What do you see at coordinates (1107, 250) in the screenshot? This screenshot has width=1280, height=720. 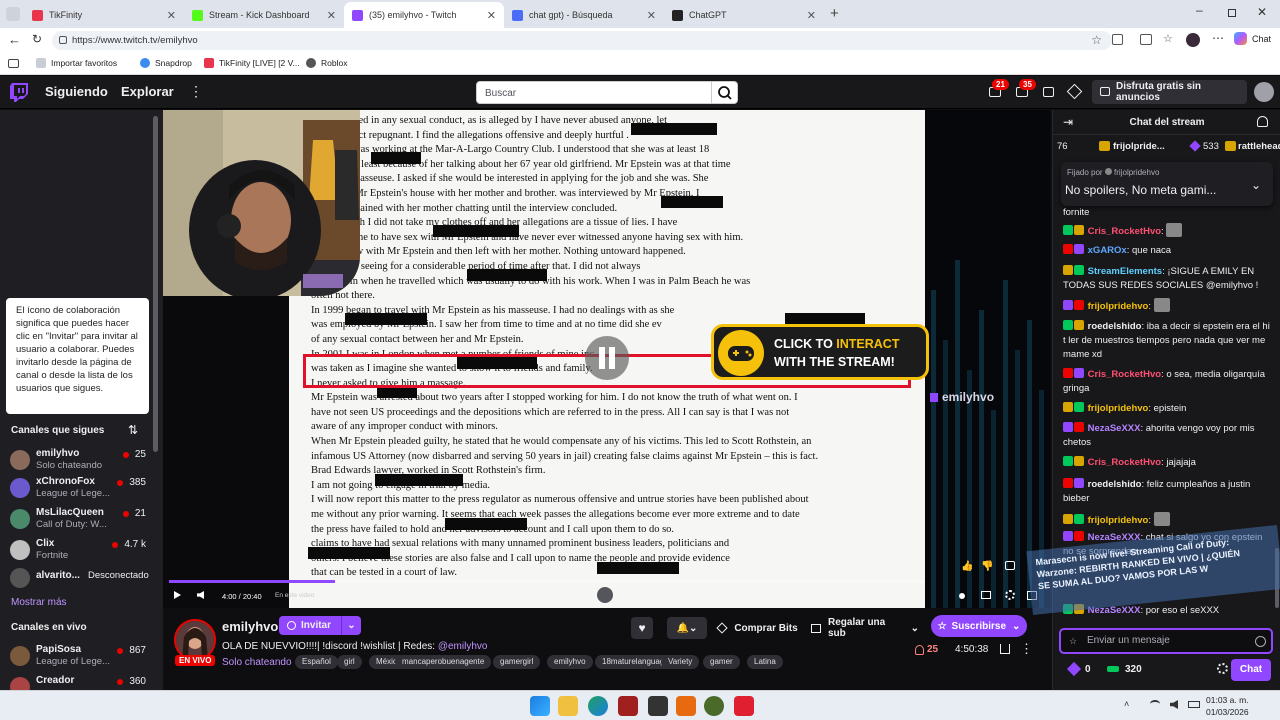 I see `chat-username: xGAROx` at bounding box center [1107, 250].